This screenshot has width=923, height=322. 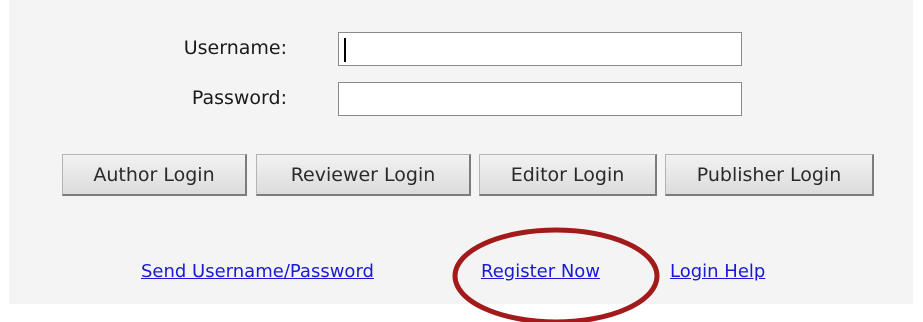 I want to click on password-input, so click(x=540, y=99).